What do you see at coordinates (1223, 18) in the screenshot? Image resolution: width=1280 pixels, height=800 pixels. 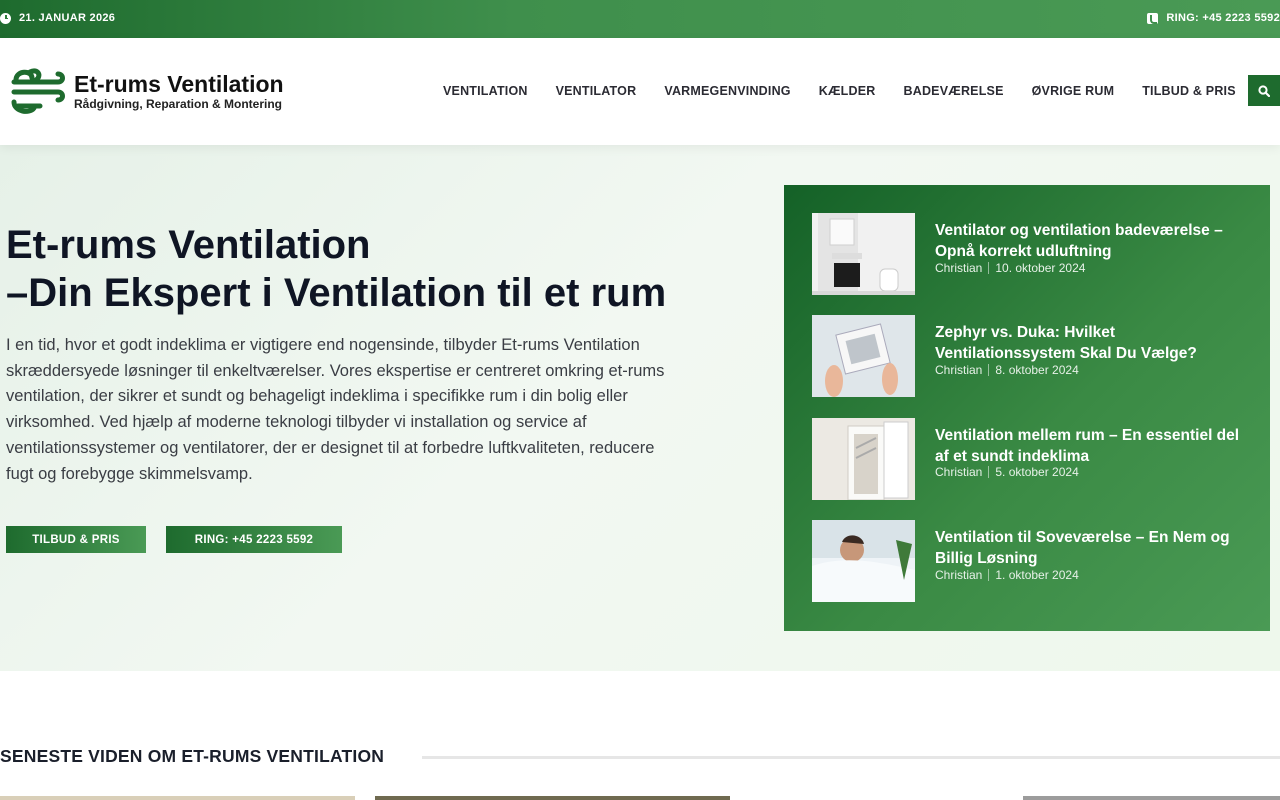 I see `phone-text: RING: +45 2223 5592` at bounding box center [1223, 18].